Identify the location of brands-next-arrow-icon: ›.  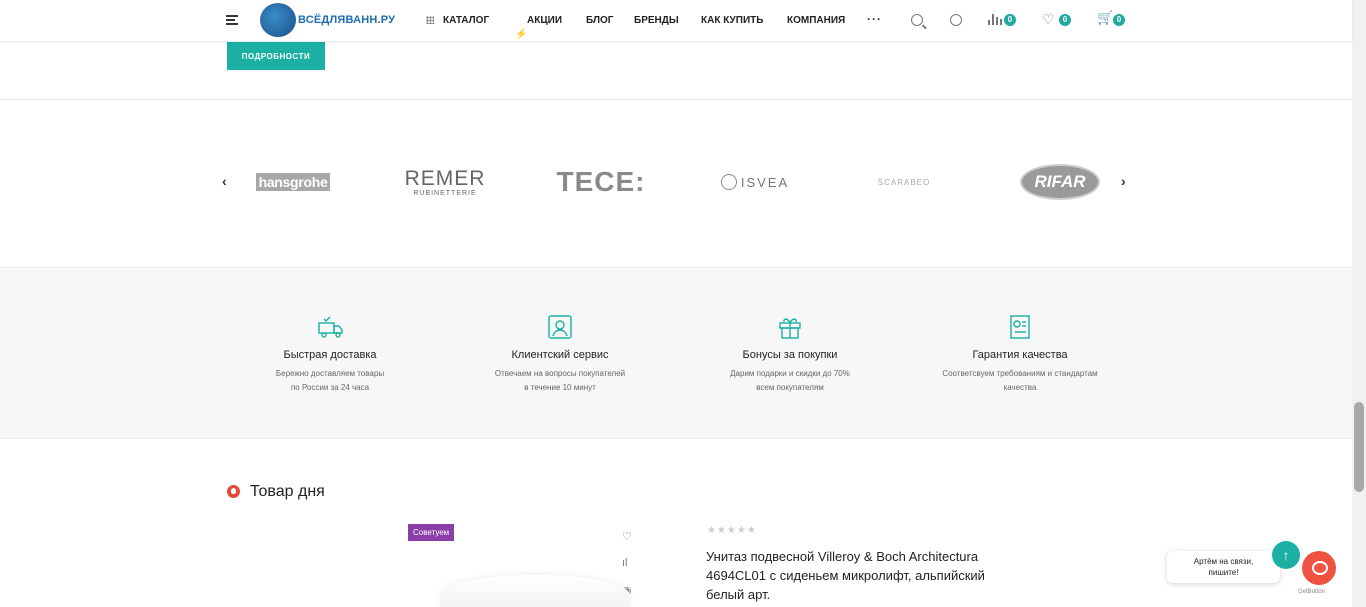
(1123, 181).